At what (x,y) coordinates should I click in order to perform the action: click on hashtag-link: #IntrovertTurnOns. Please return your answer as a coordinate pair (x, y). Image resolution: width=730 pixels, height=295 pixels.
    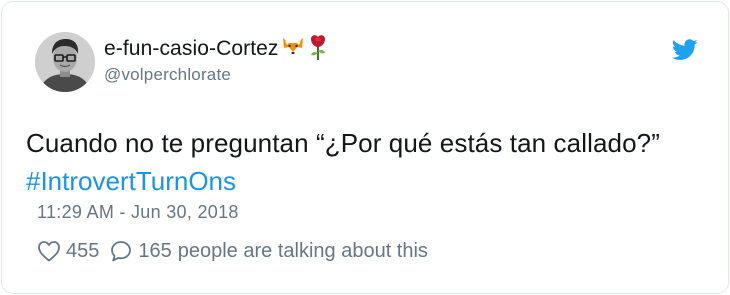
    Looking at the image, I should click on (131, 181).